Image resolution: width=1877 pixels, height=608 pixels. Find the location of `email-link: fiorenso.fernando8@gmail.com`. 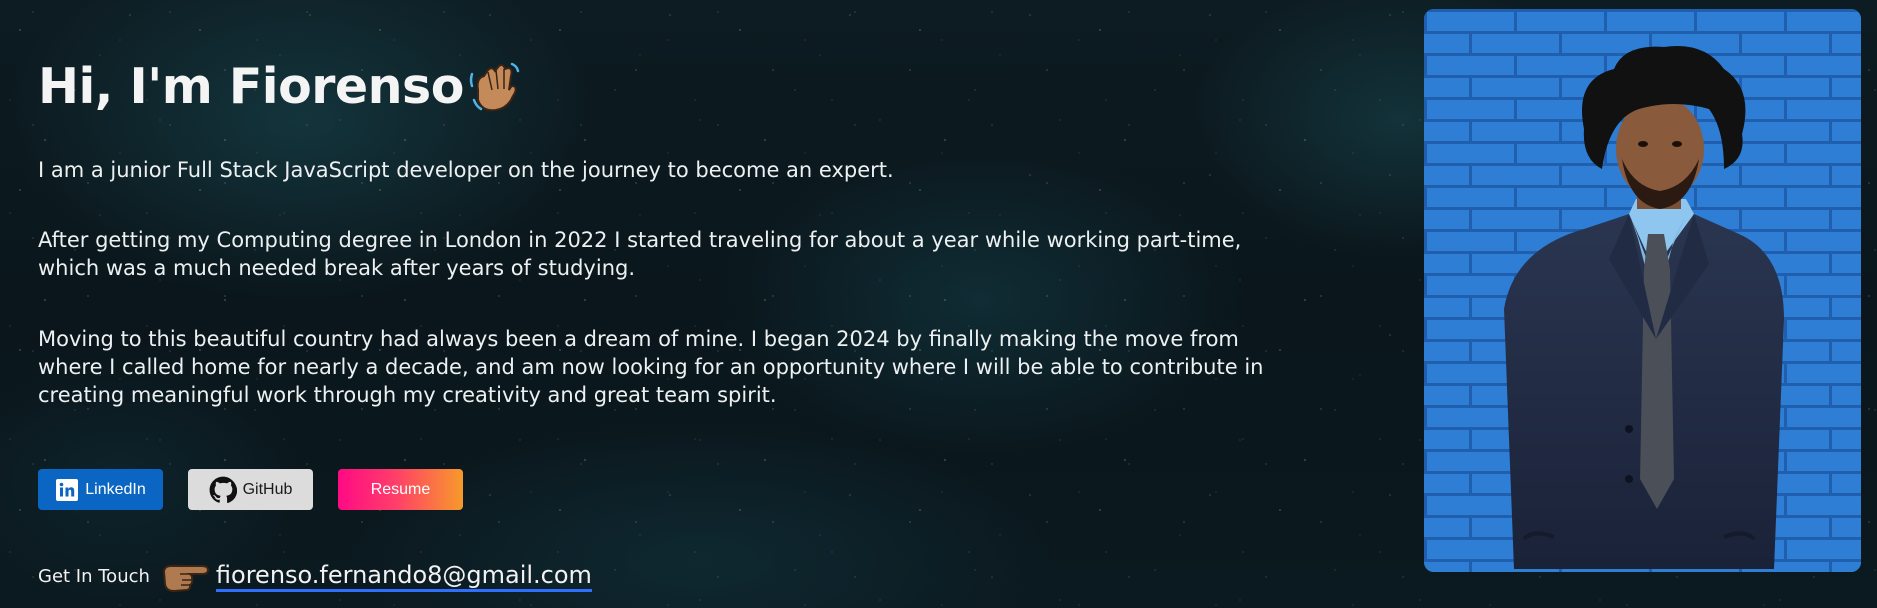

email-link: fiorenso.fernando8@gmail.com is located at coordinates (403, 576).